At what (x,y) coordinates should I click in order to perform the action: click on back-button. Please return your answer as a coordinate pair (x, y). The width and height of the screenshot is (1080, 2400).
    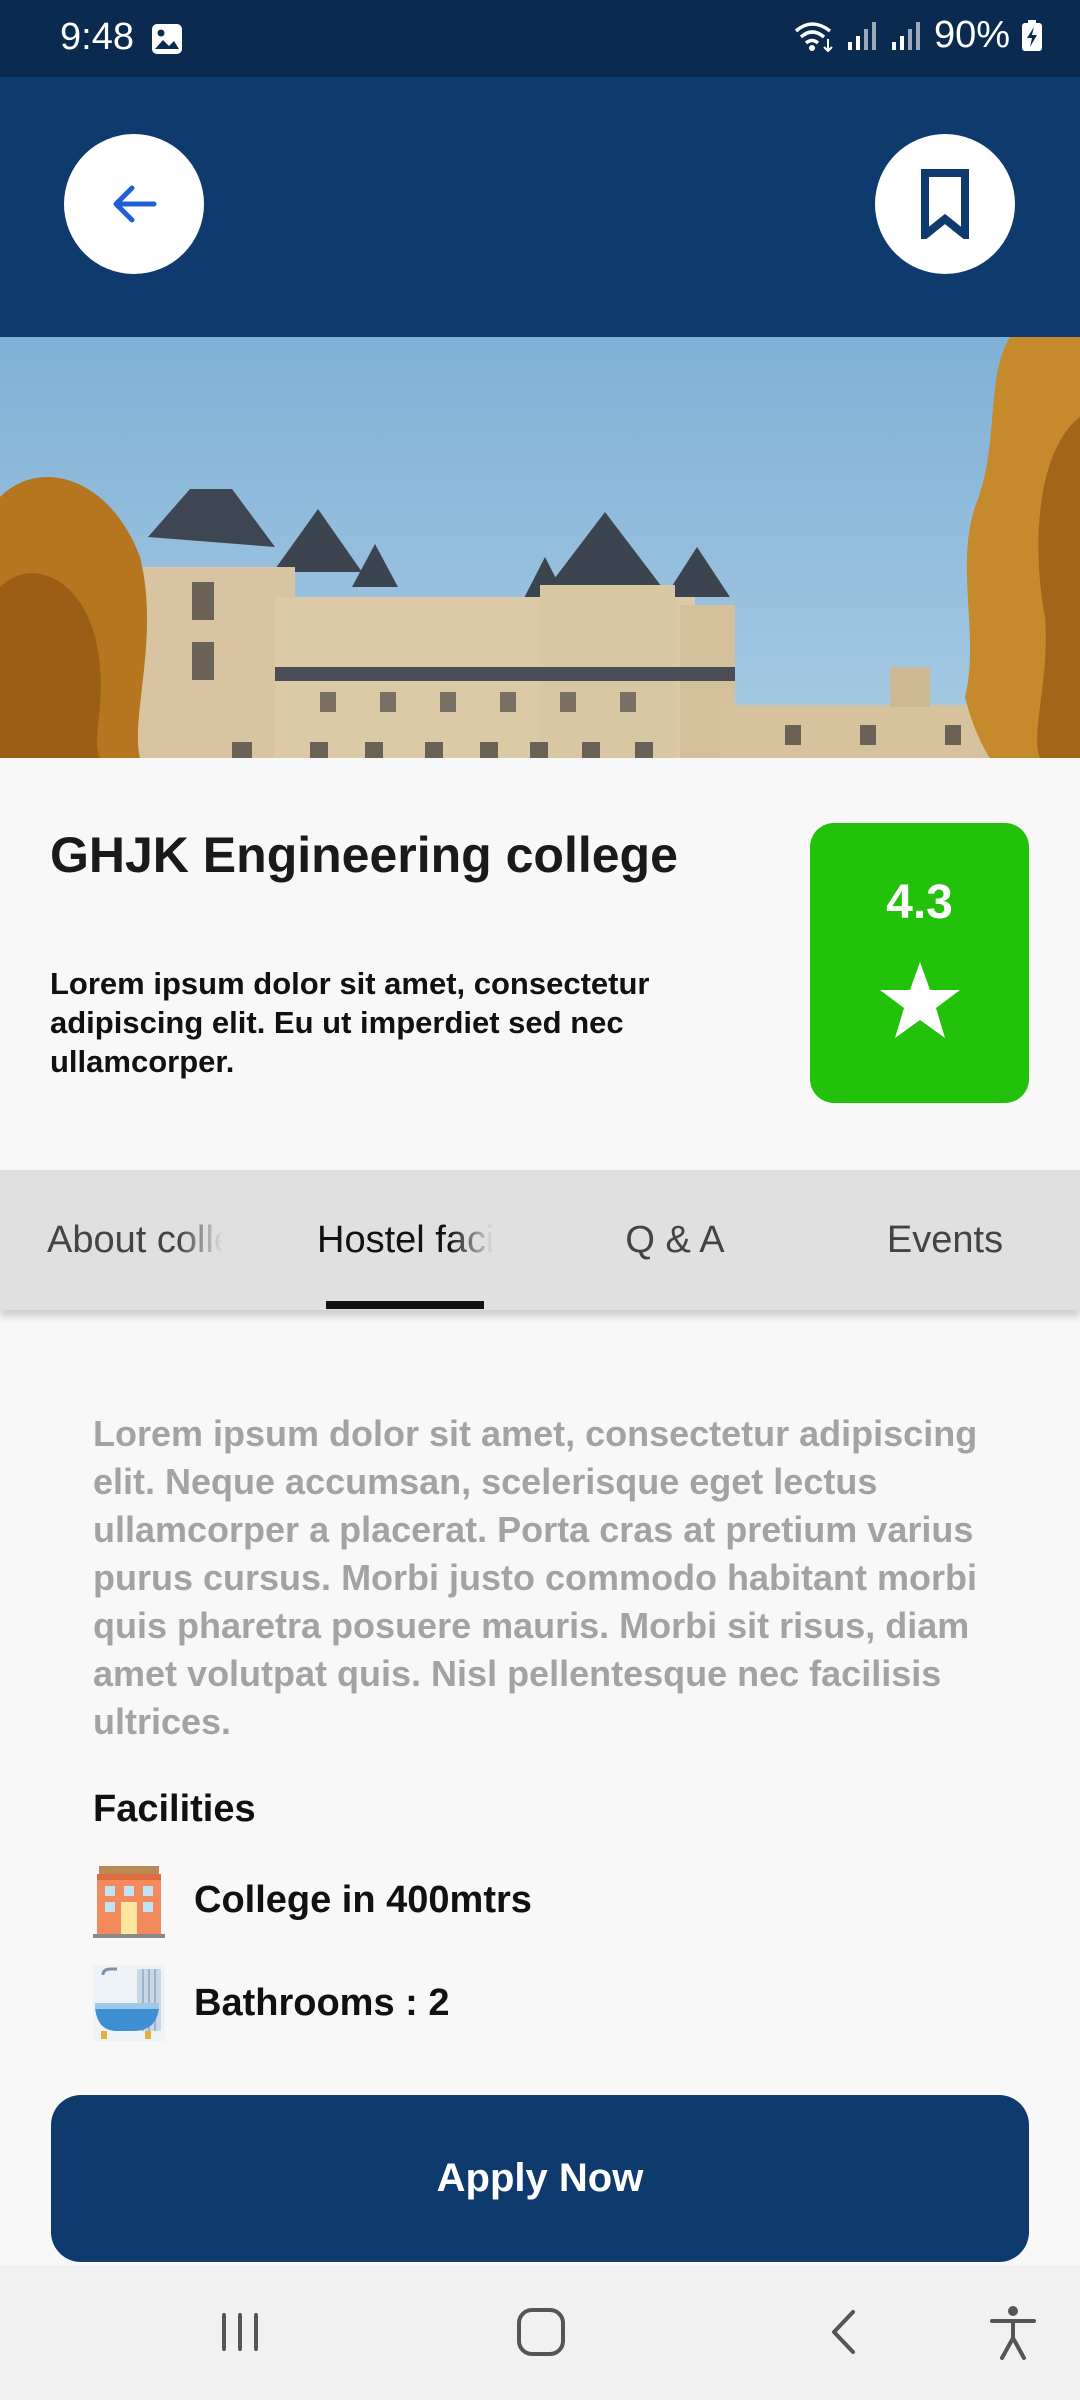
    Looking at the image, I should click on (134, 204).